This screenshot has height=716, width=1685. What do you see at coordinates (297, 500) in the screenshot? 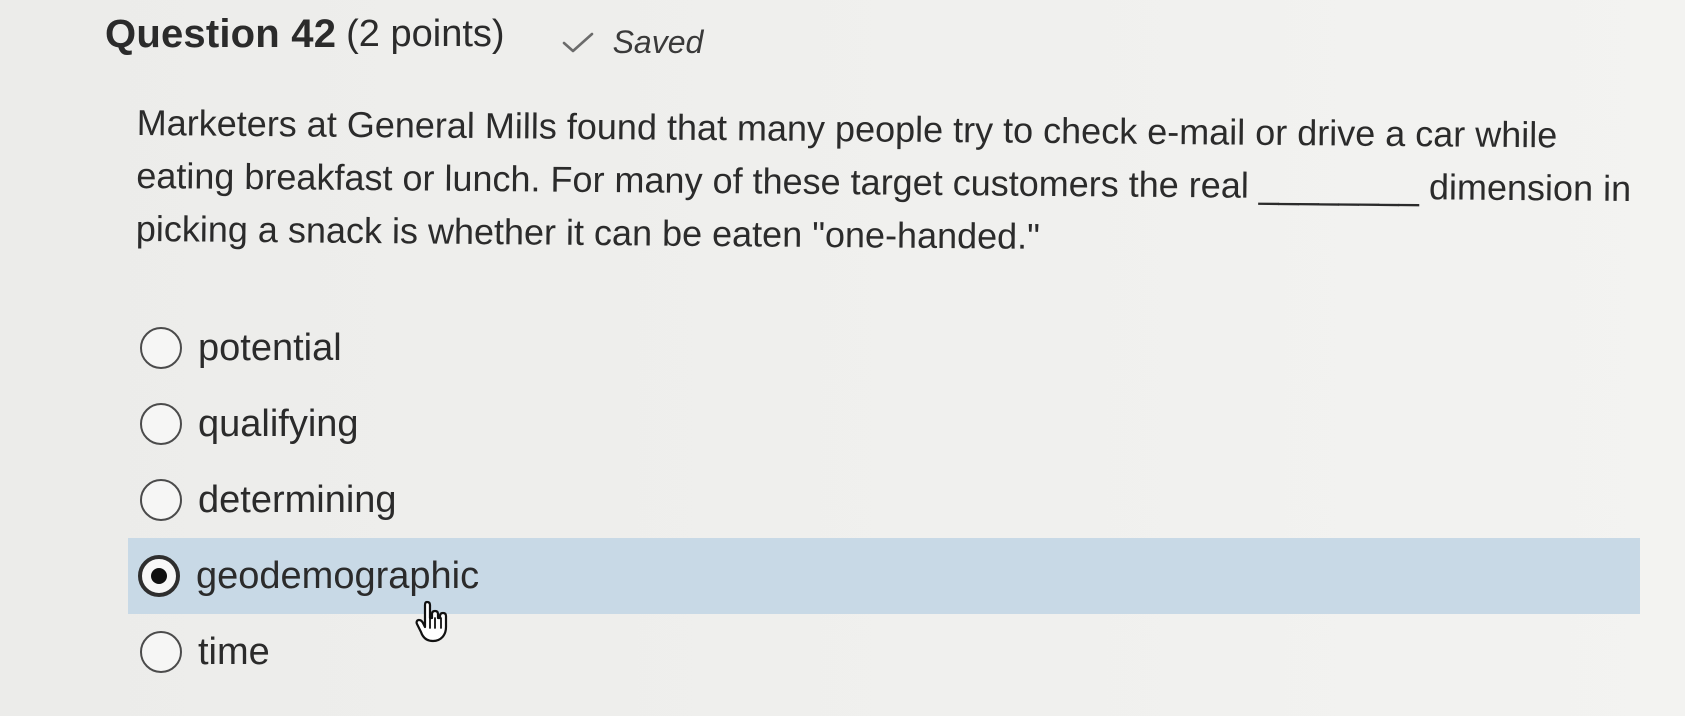
I see `answer-label: determining` at bounding box center [297, 500].